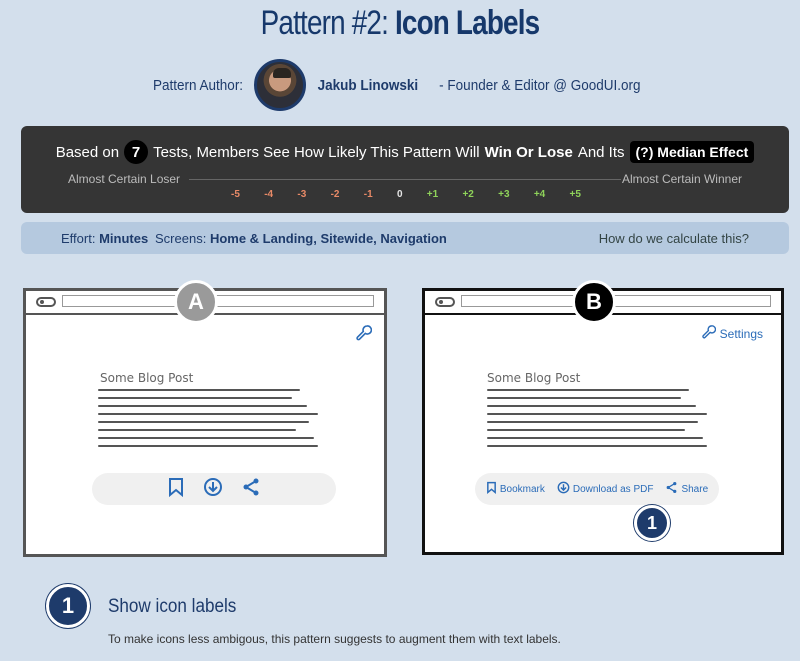 This screenshot has height=661, width=800. What do you see at coordinates (613, 489) in the screenshot?
I see `download-label: Download as PDF` at bounding box center [613, 489].